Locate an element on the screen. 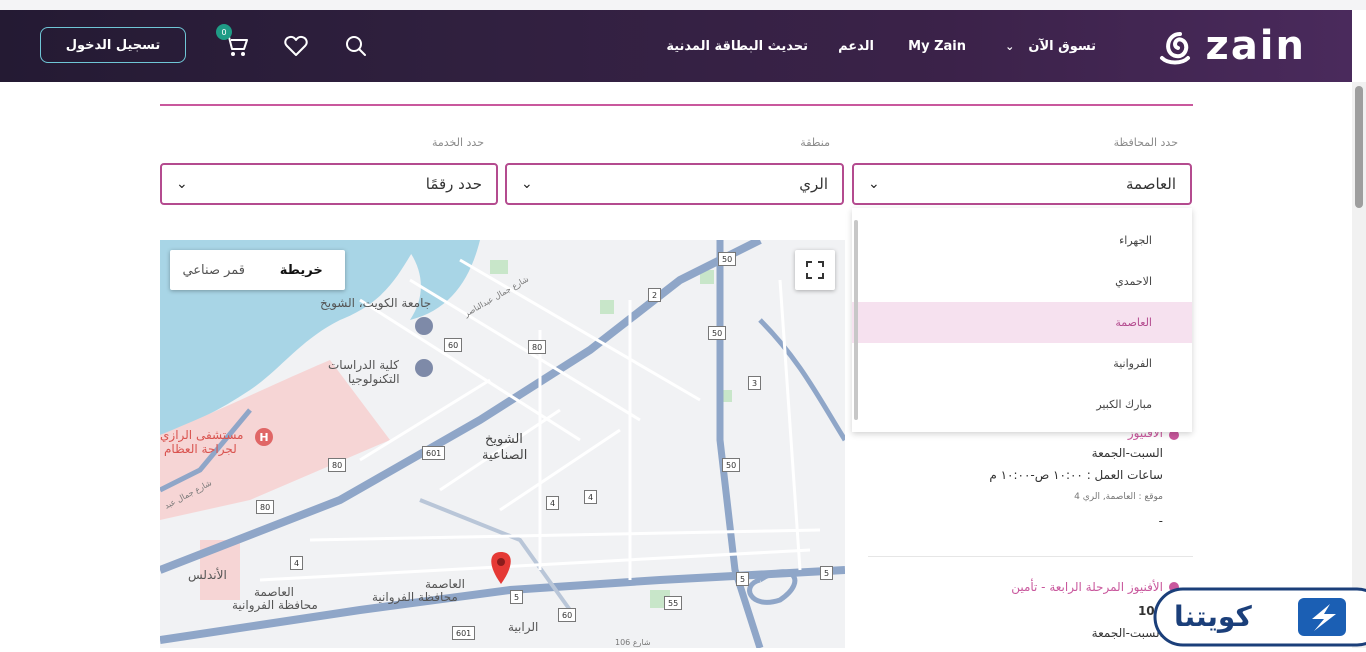 This screenshot has height=652, width=1366. governorate-option: الجهراء is located at coordinates (1022, 240).